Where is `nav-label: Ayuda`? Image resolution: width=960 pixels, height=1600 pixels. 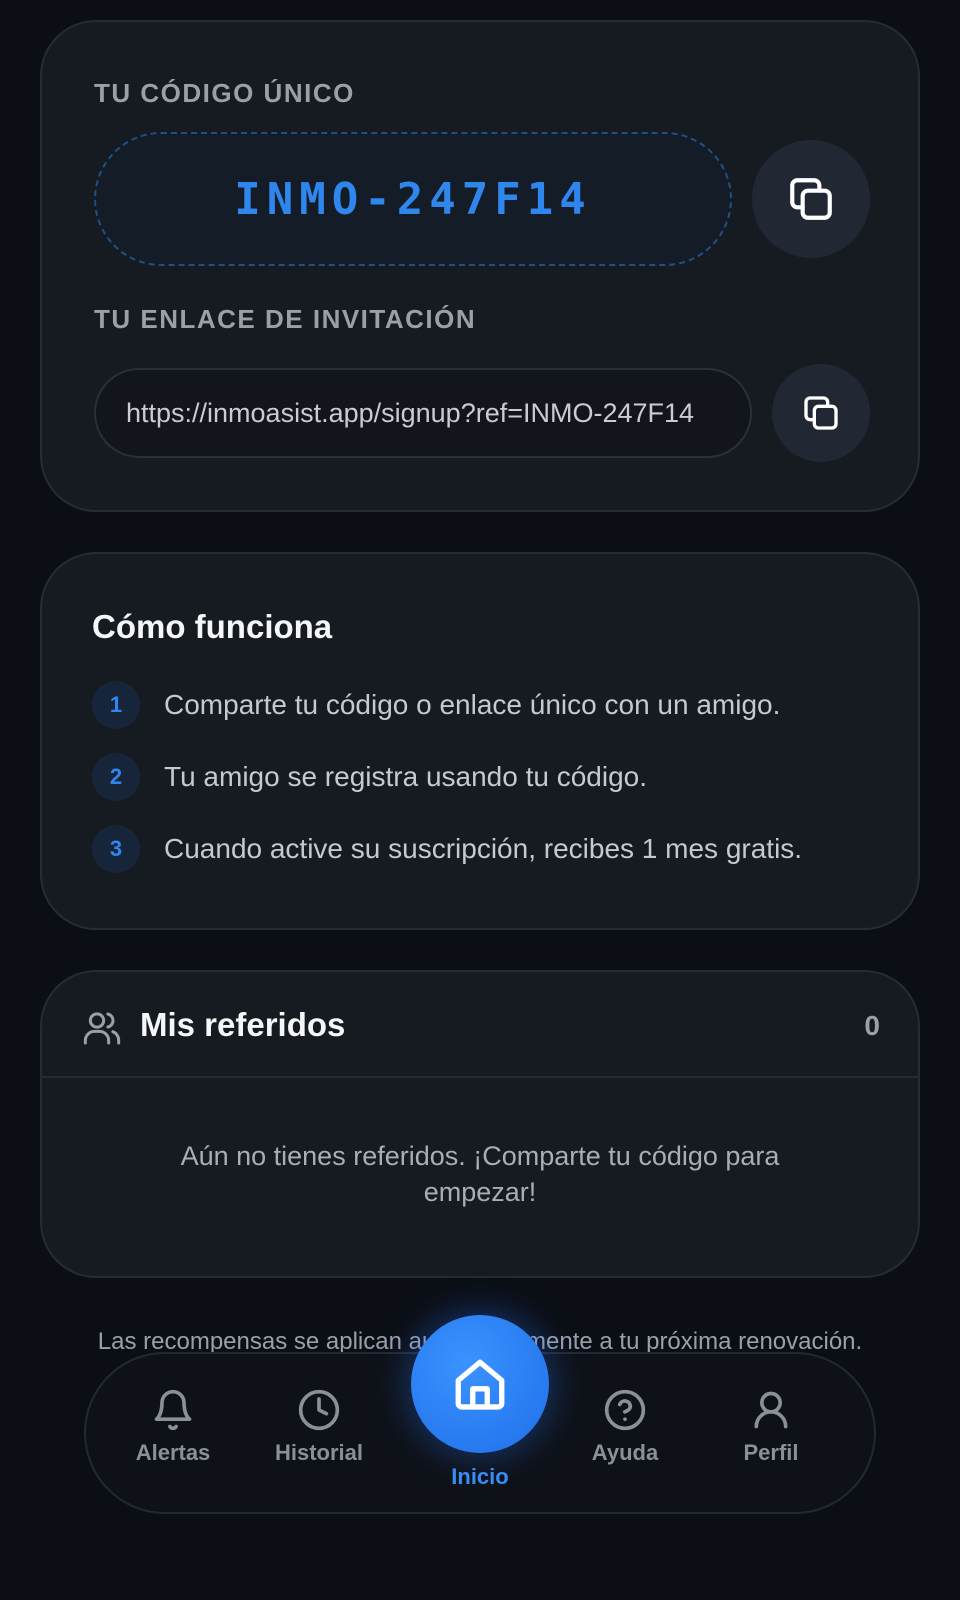 nav-label: Ayuda is located at coordinates (625, 1452).